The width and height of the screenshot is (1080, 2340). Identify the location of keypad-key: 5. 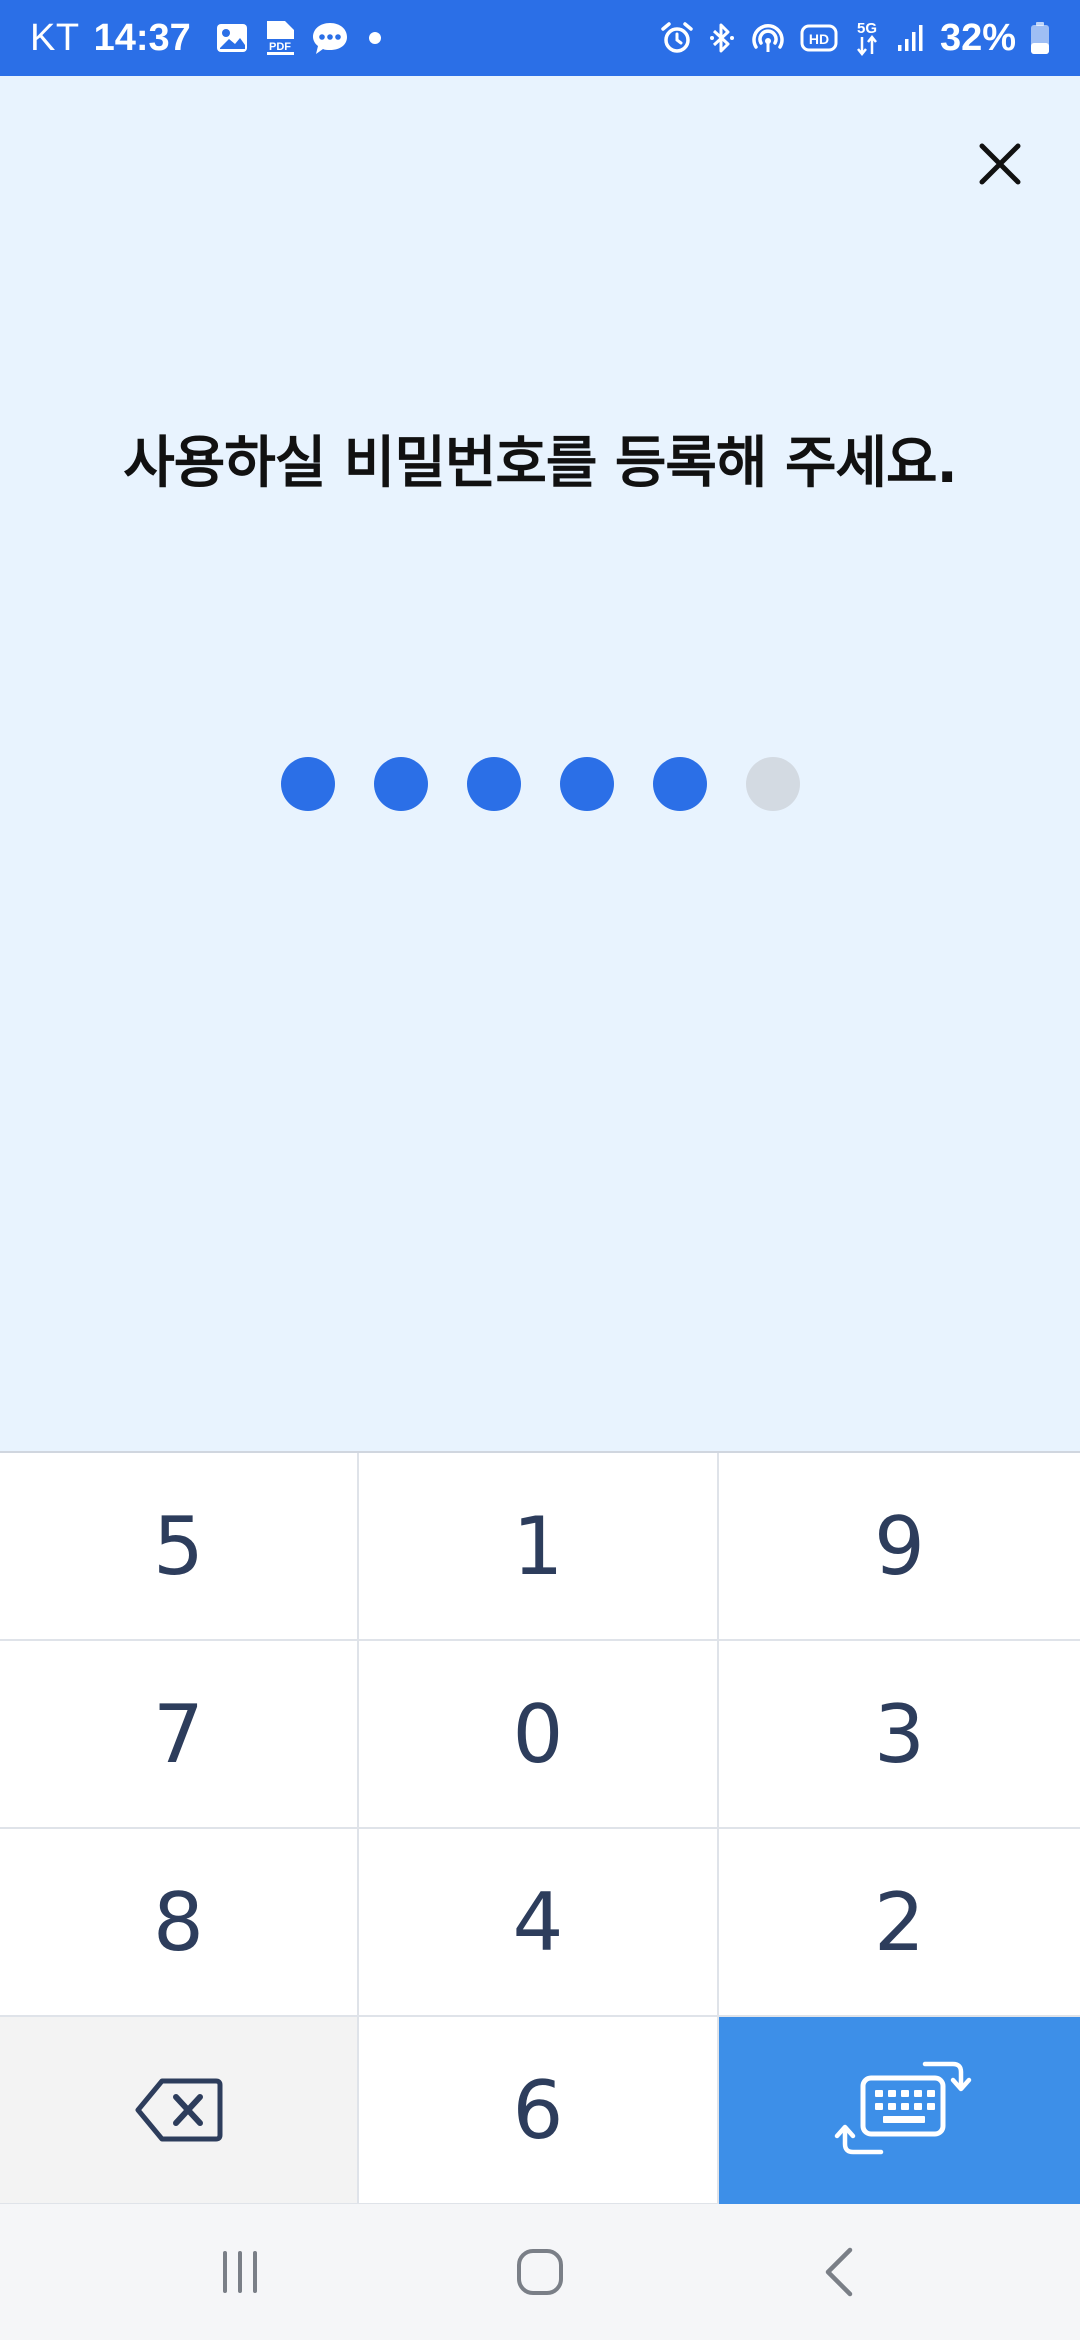
(179, 1547).